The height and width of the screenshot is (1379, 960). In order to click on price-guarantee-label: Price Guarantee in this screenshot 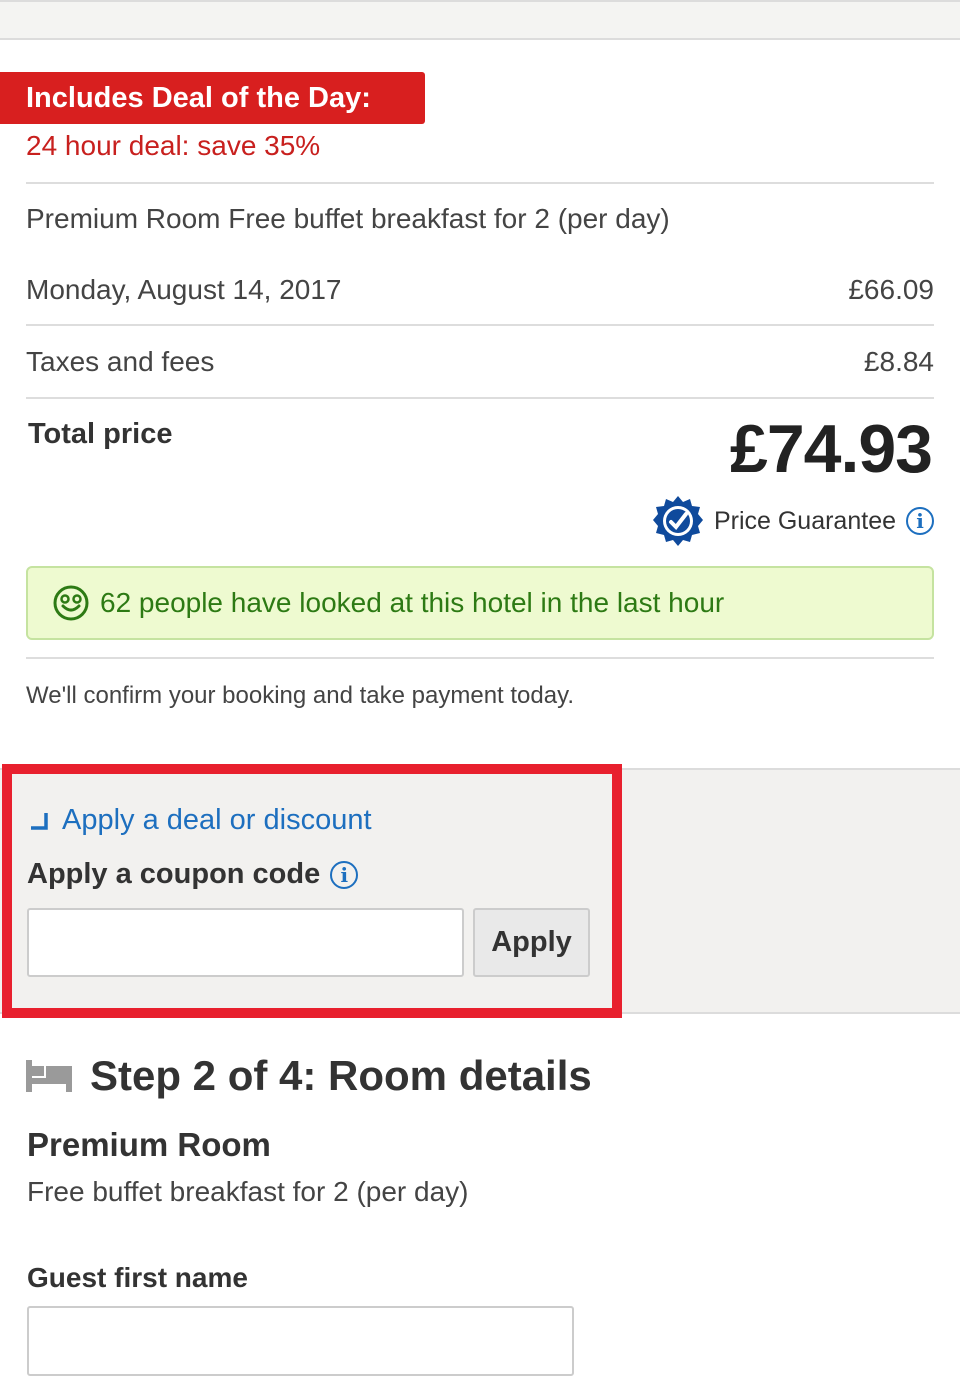, I will do `click(804, 520)`.